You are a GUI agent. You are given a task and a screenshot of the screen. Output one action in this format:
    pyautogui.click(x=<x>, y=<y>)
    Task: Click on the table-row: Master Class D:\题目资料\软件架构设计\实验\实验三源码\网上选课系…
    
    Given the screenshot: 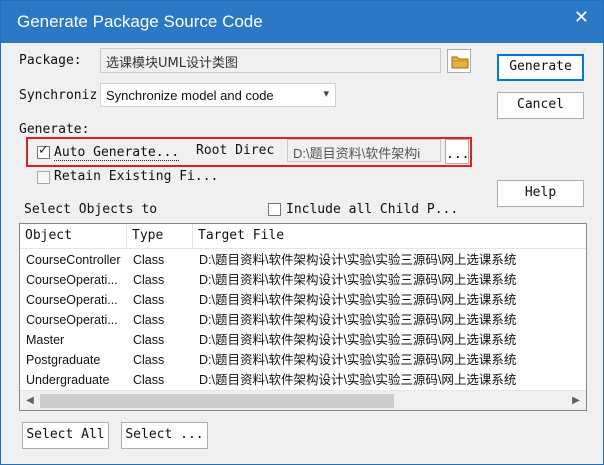 What is the action you would take?
    pyautogui.click(x=303, y=340)
    